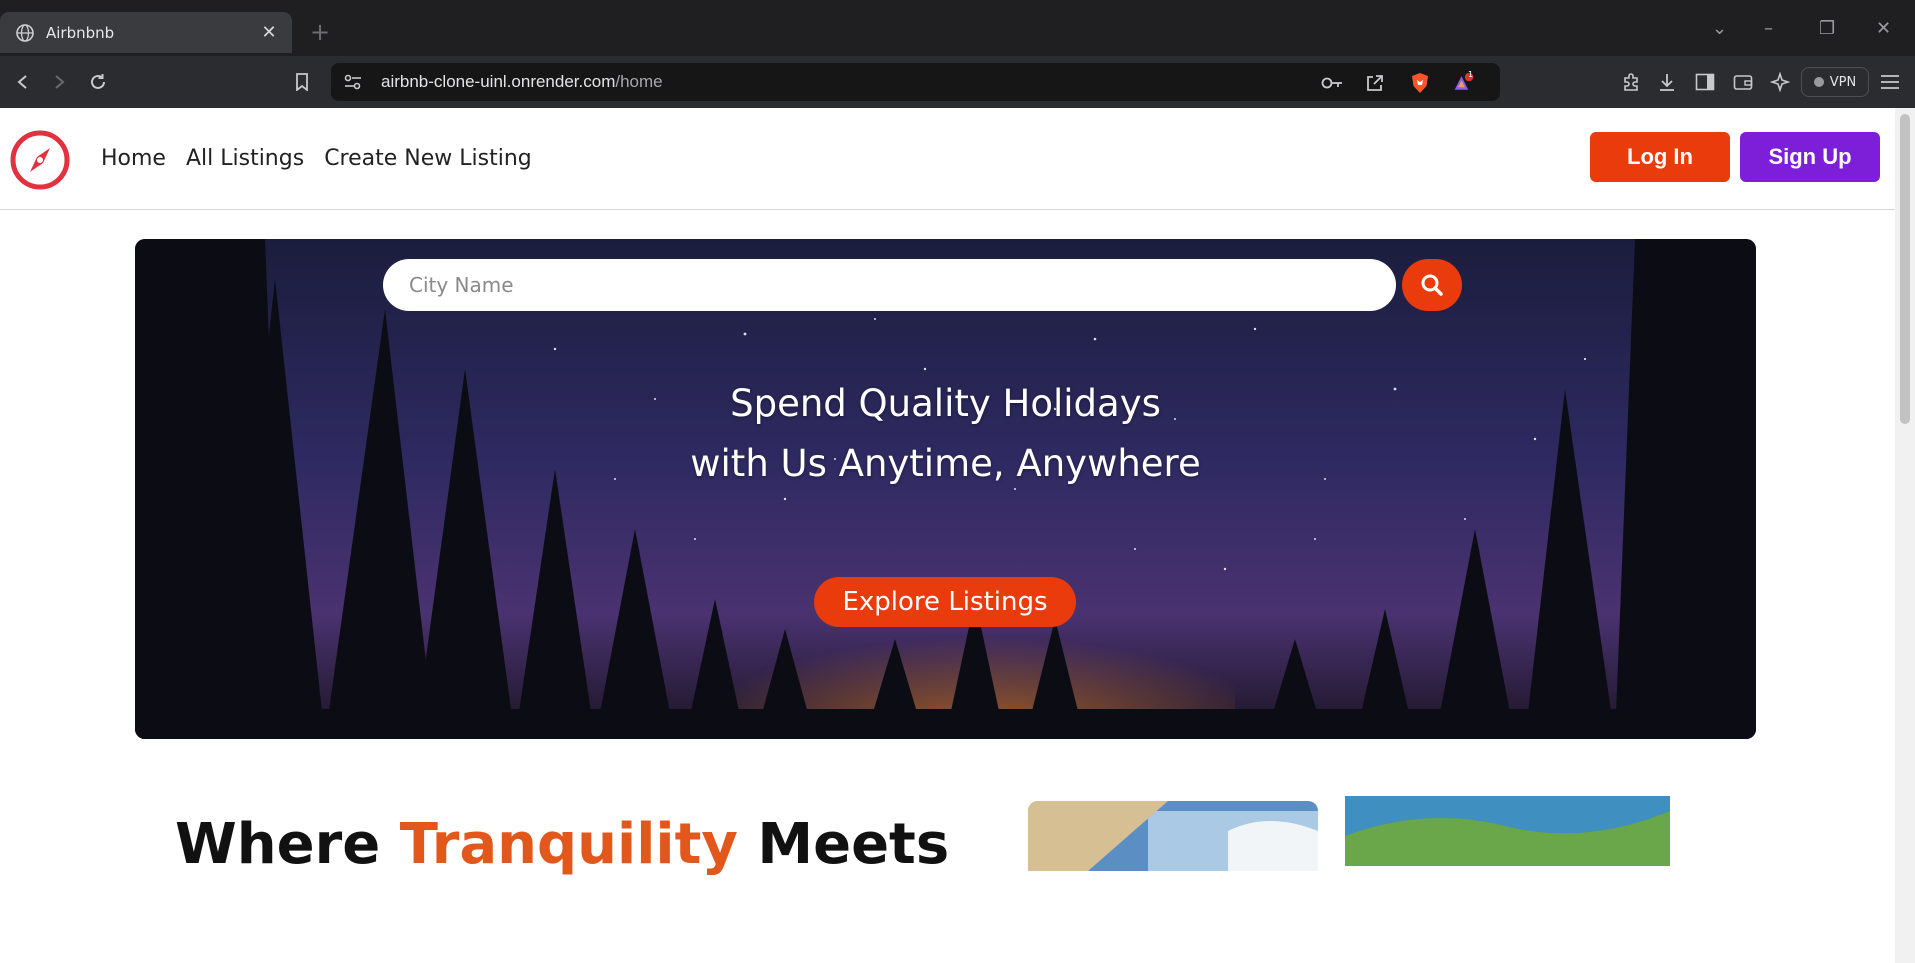 The height and width of the screenshot is (963, 1915). What do you see at coordinates (40, 160) in the screenshot?
I see `compass-logo-icon` at bounding box center [40, 160].